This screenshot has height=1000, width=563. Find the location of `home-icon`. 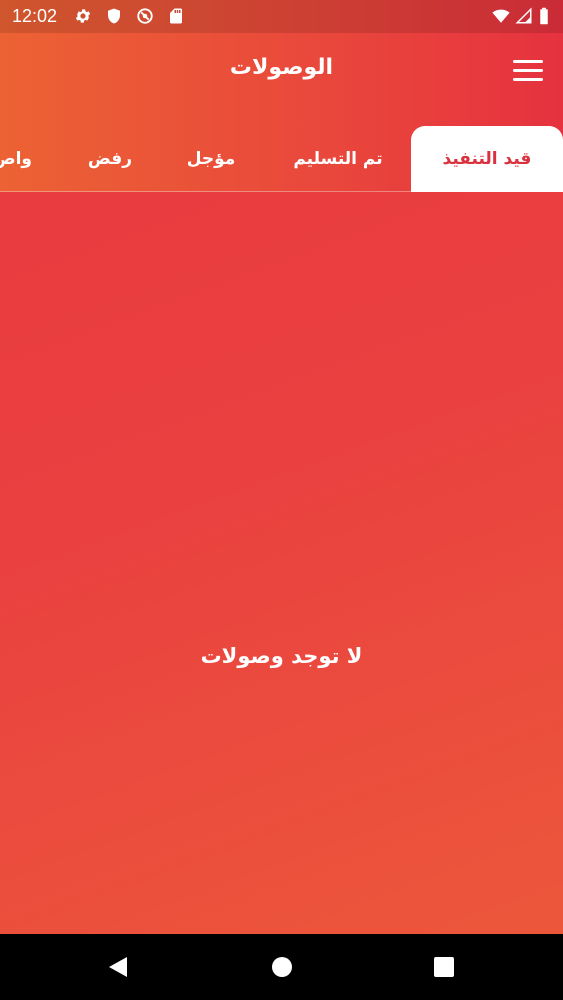

home-icon is located at coordinates (282, 967).